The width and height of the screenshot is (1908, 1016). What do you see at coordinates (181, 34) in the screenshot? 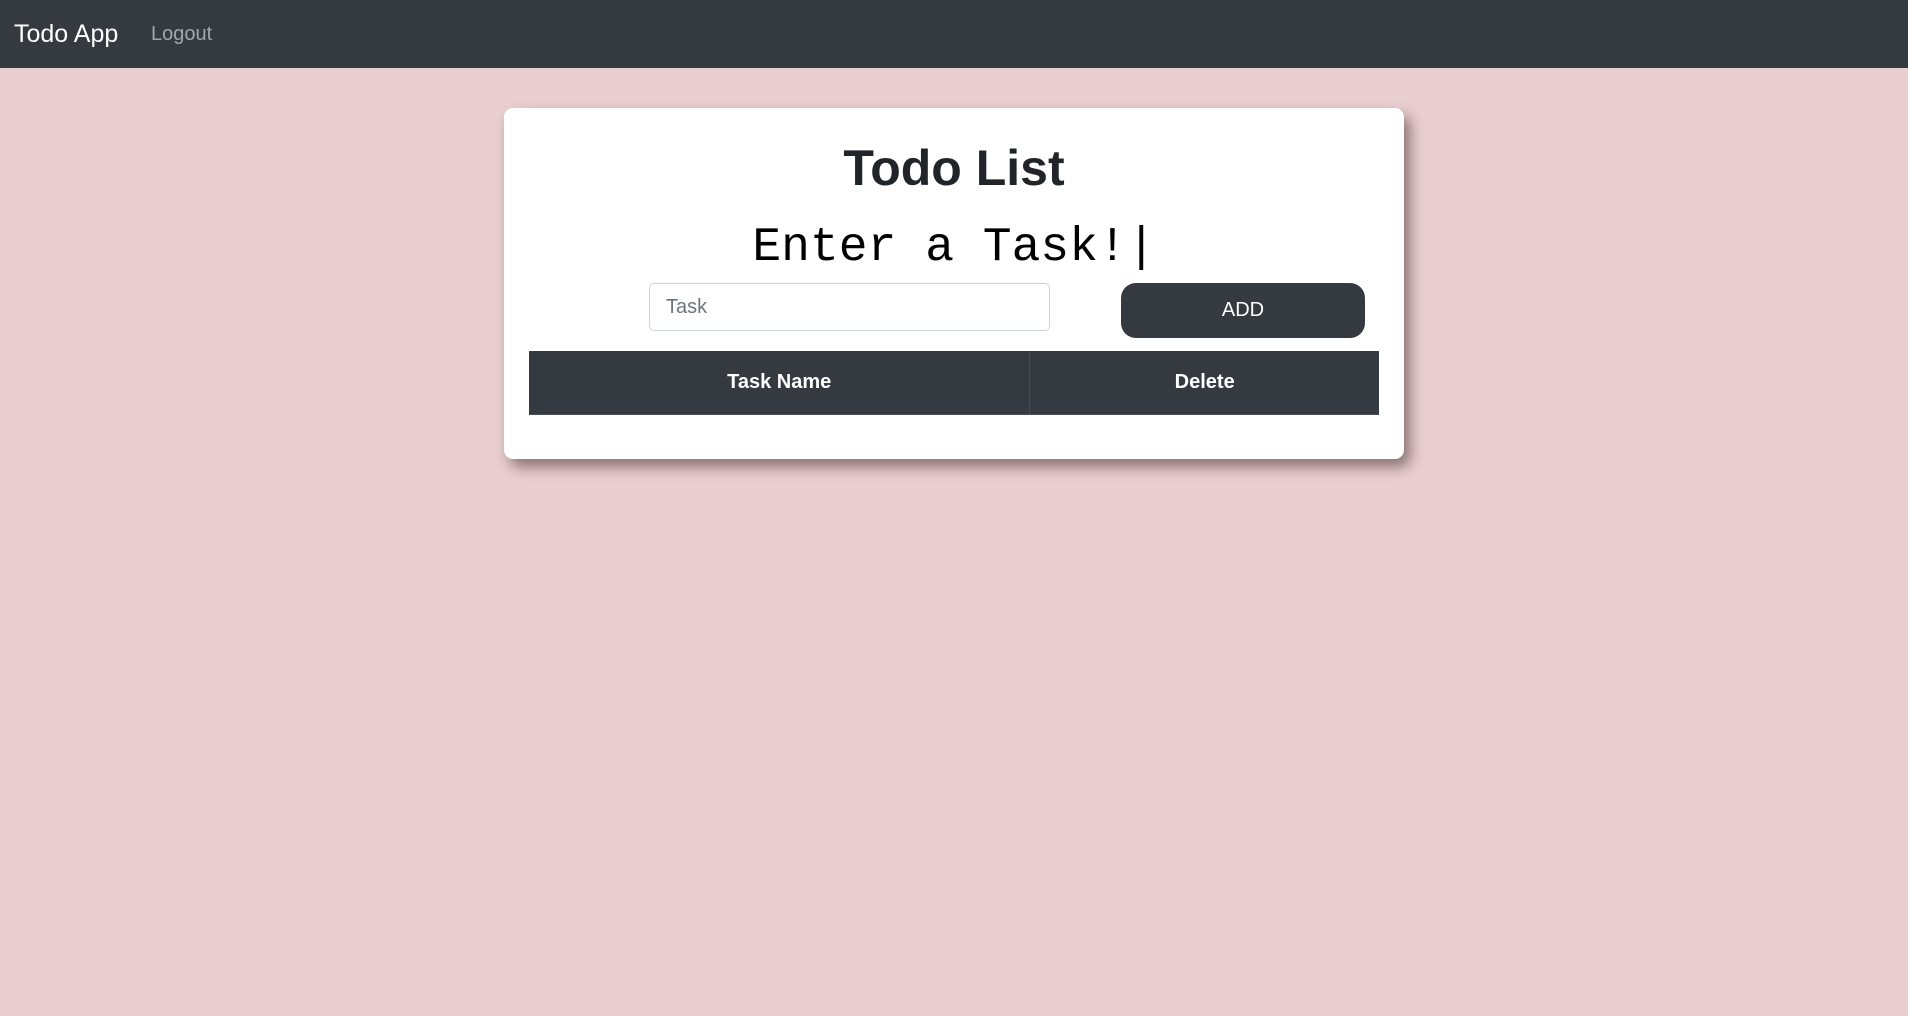
I see `logout-link: Logout` at bounding box center [181, 34].